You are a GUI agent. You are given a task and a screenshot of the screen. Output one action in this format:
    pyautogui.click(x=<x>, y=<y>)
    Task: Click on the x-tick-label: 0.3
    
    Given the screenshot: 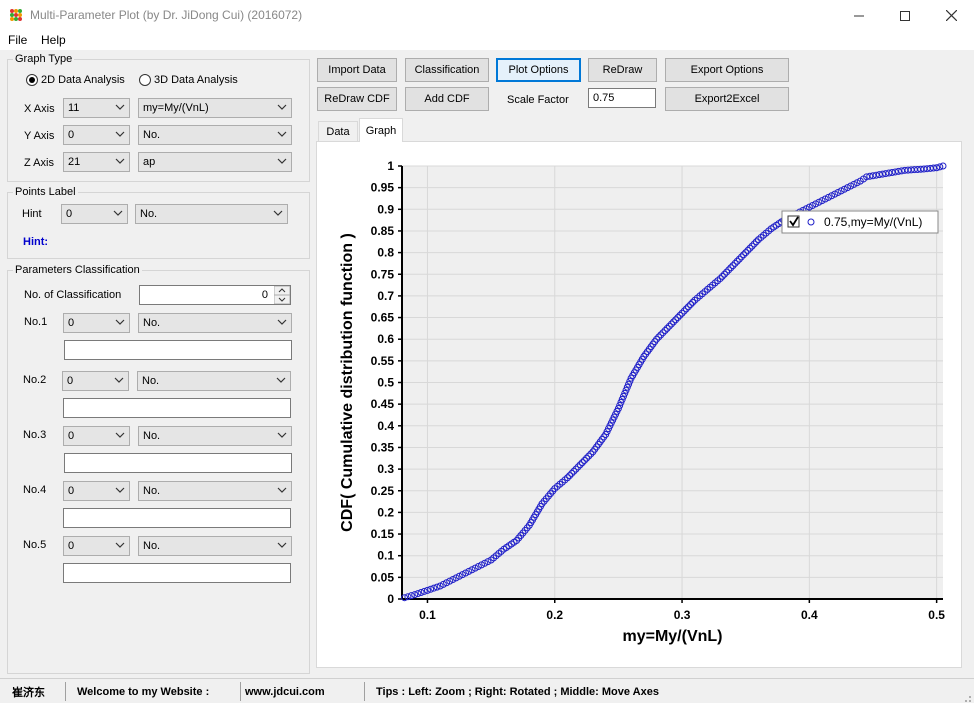 What is the action you would take?
    pyautogui.click(x=682, y=615)
    